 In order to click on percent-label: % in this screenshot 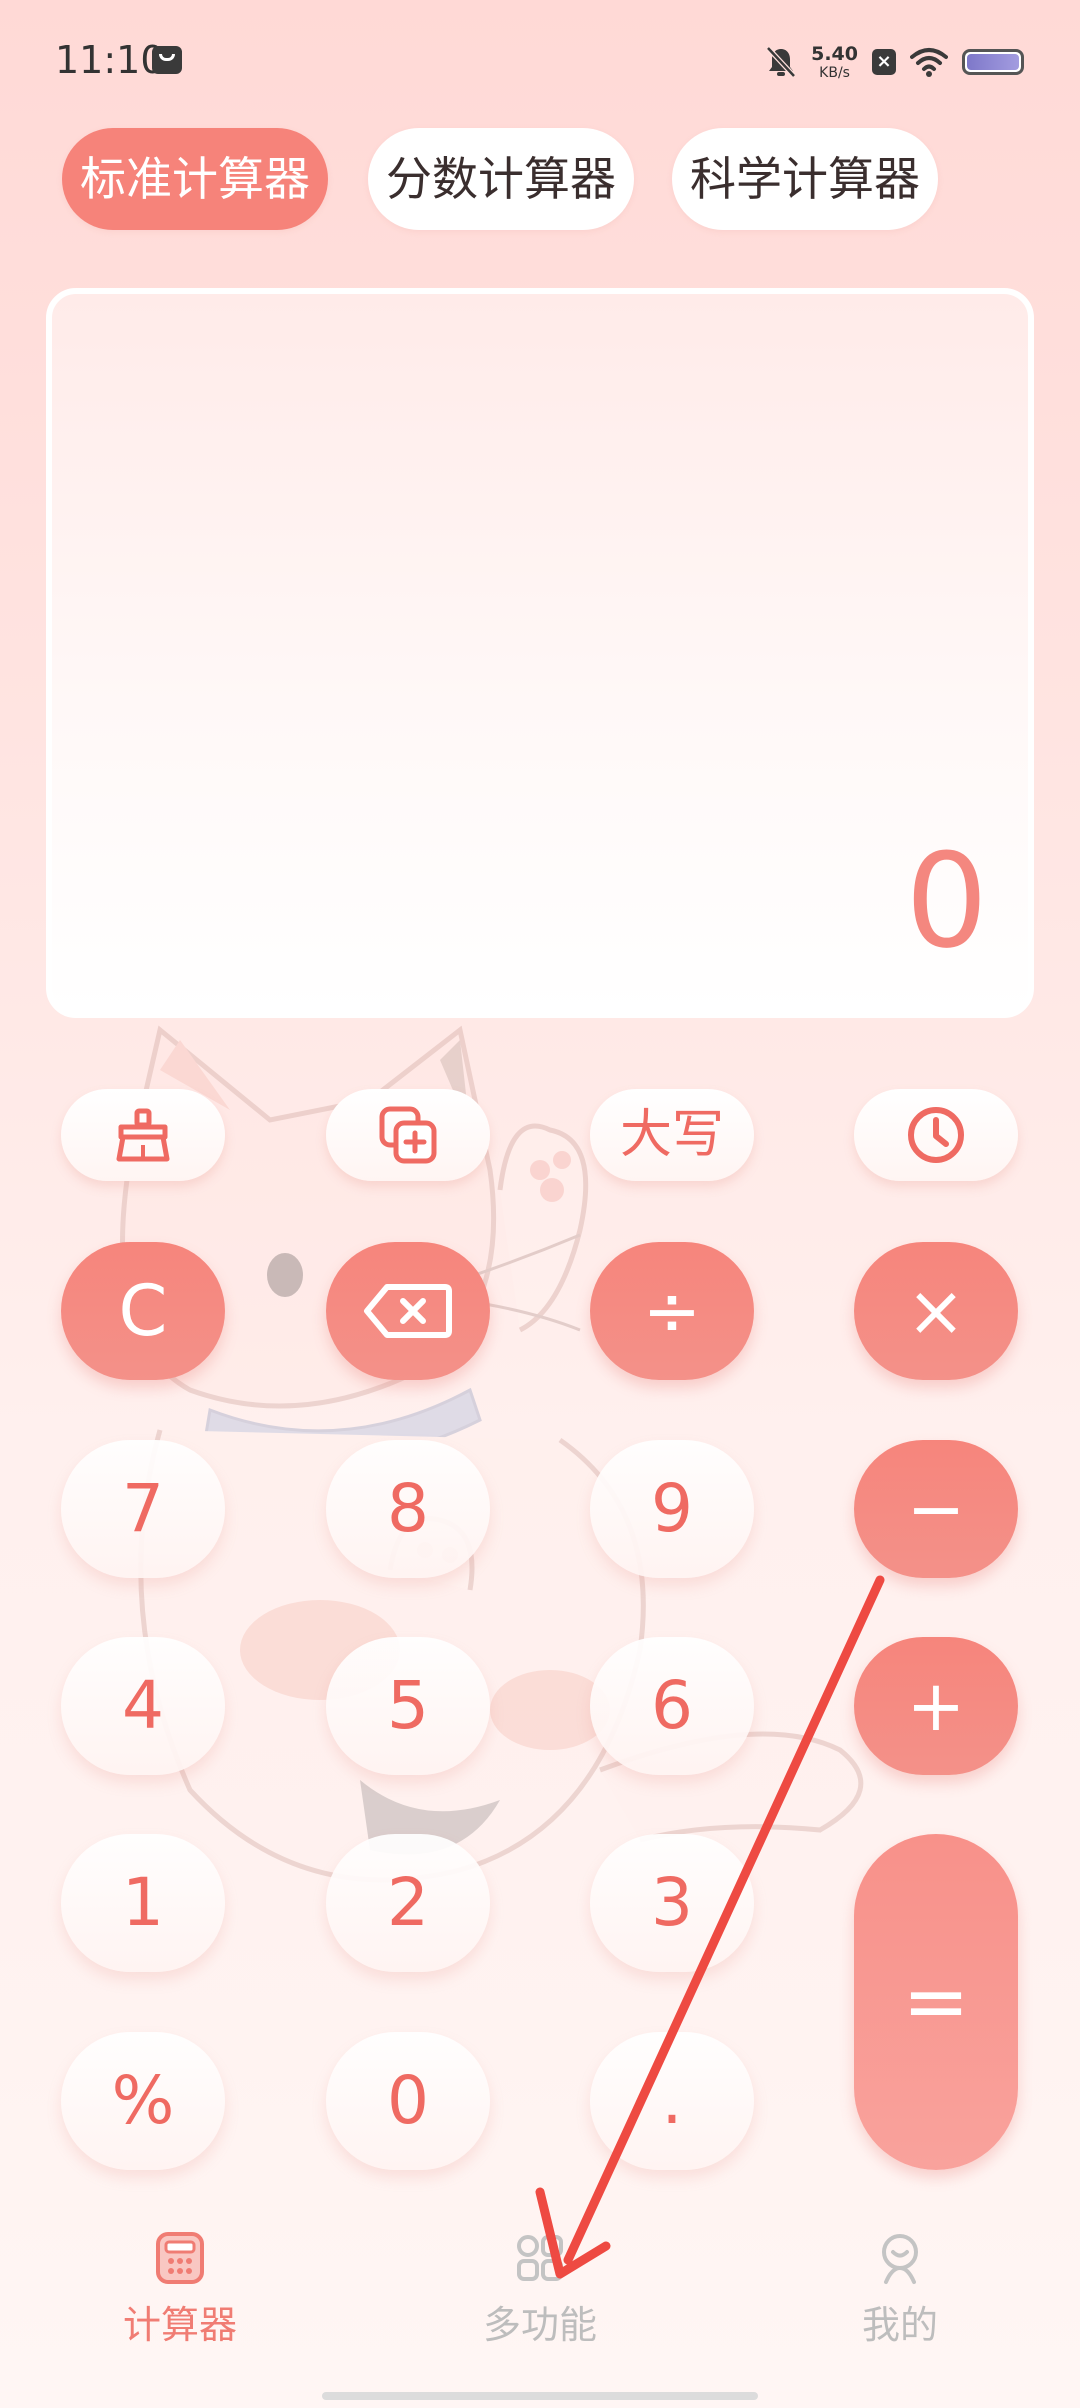, I will do `click(143, 2100)`.